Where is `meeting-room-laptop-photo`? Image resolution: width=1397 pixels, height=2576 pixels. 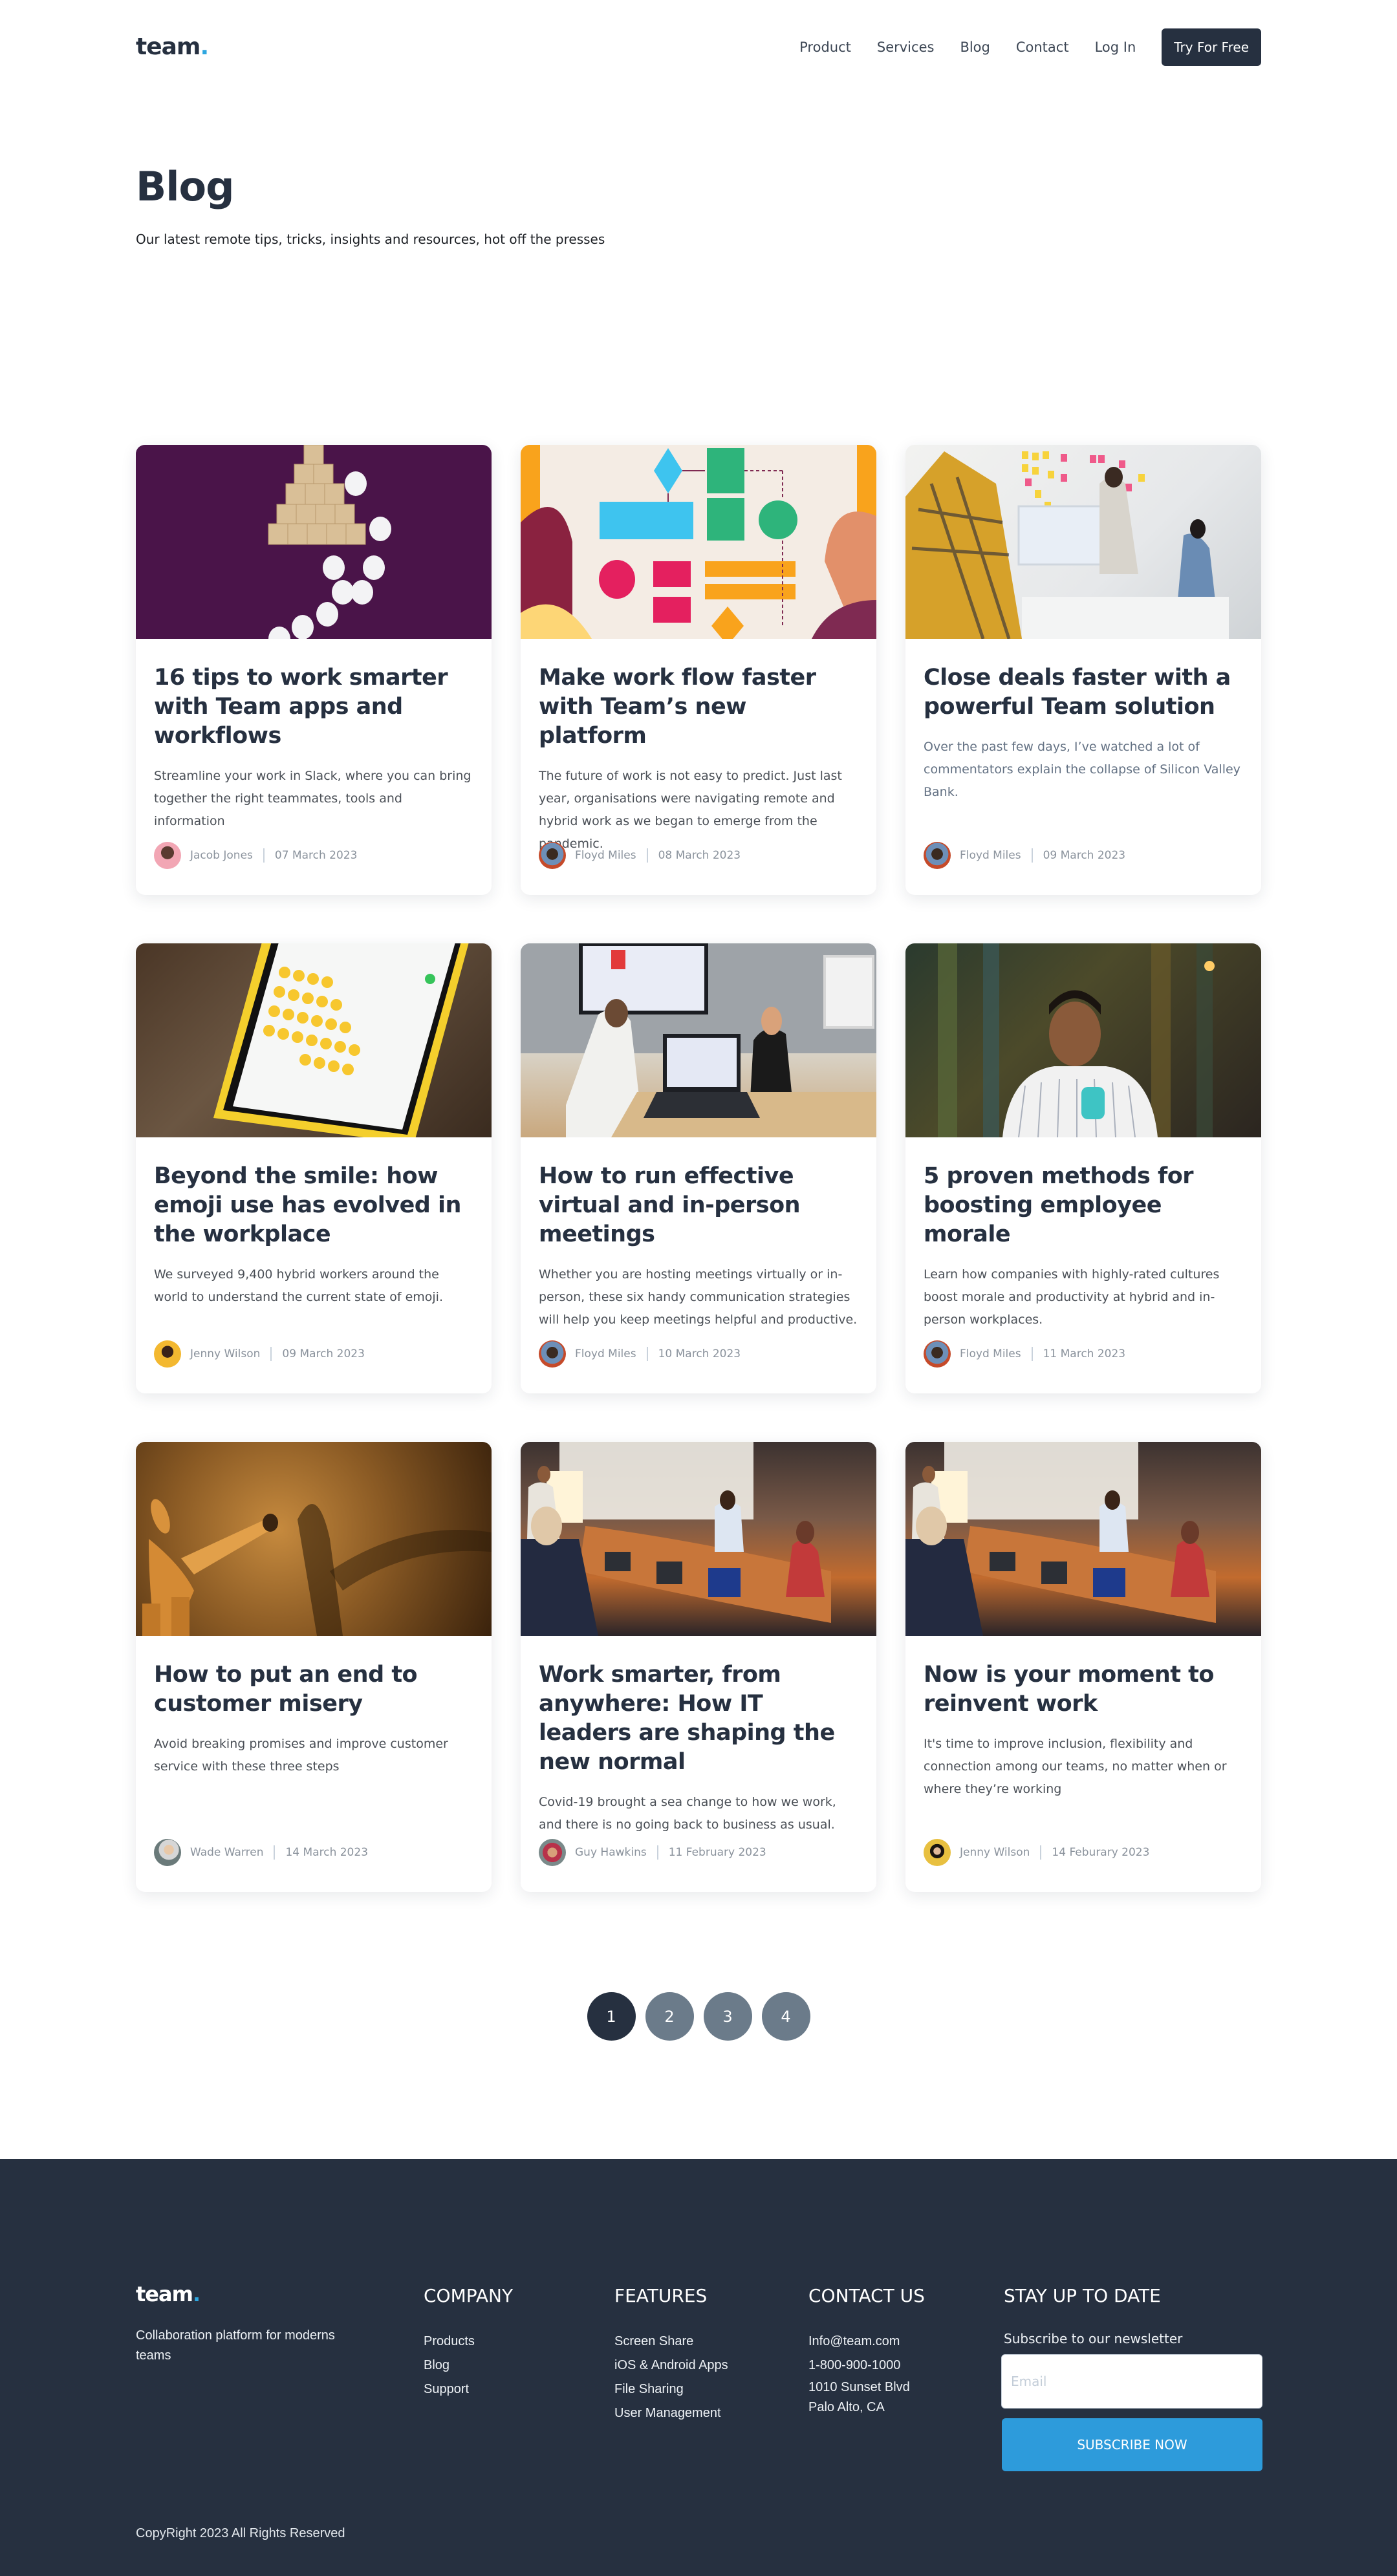
meeting-room-laptop-photo is located at coordinates (698, 1040).